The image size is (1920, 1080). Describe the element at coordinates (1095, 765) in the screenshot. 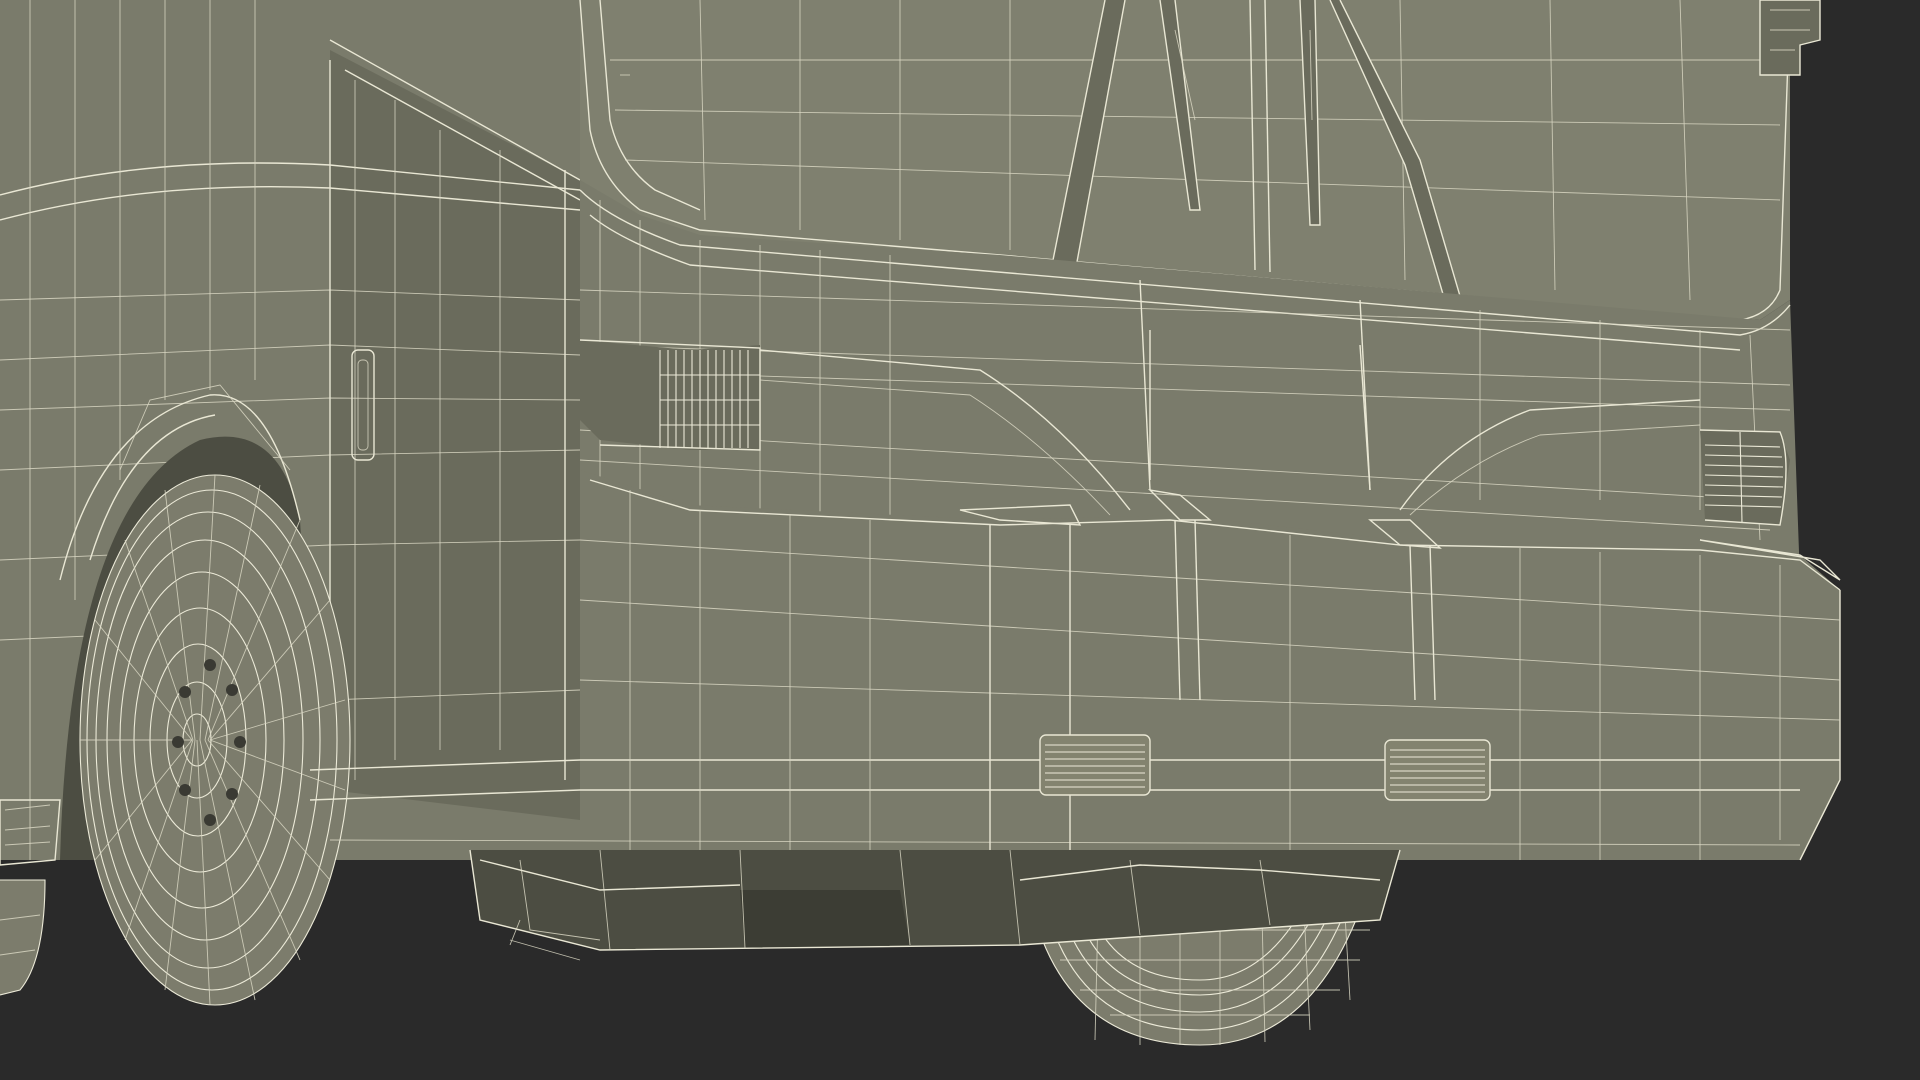

I see `left-fog-light` at that location.